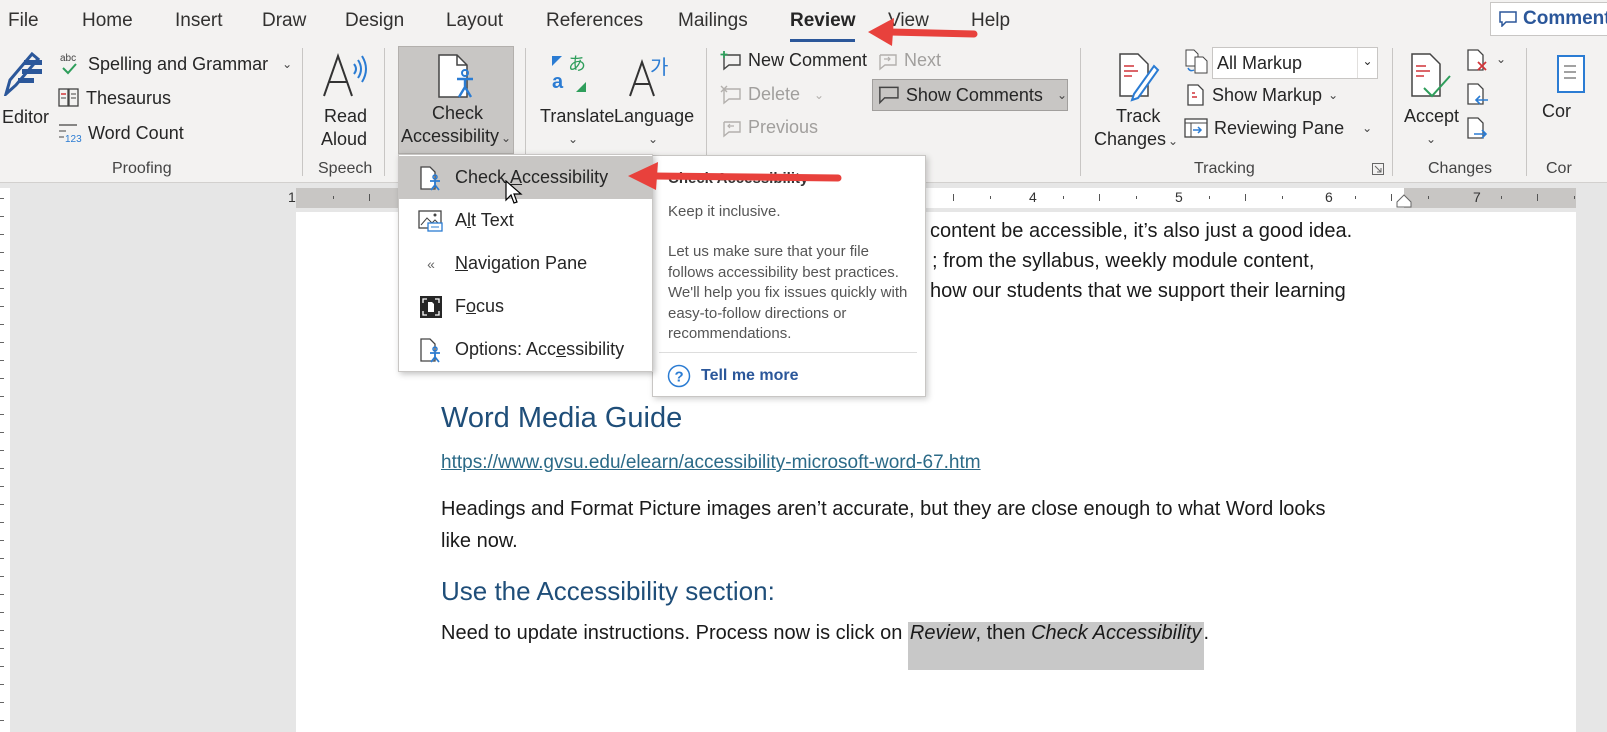 This screenshot has width=1607, height=732. I want to click on dialog-launcher-icon, so click(1378, 169).